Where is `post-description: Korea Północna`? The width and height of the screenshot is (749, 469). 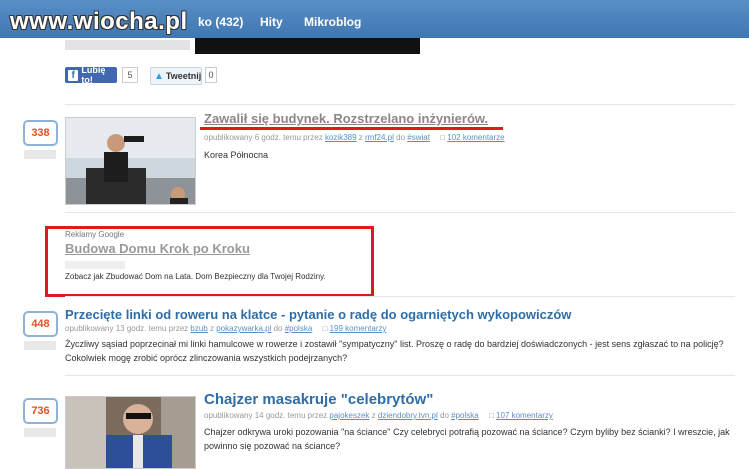 post-description: Korea Północna is located at coordinates (236, 155).